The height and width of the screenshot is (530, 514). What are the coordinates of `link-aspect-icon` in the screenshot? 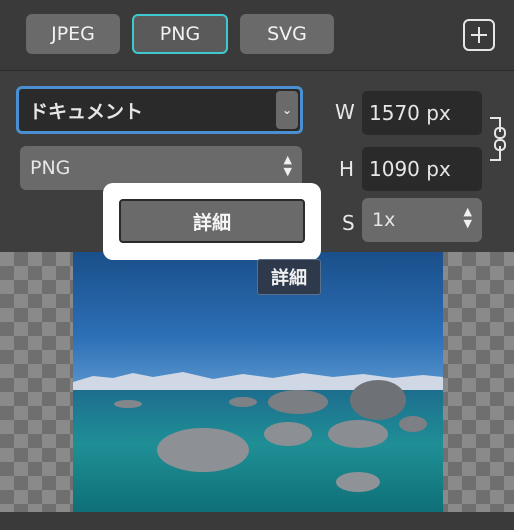 It's located at (497, 139).